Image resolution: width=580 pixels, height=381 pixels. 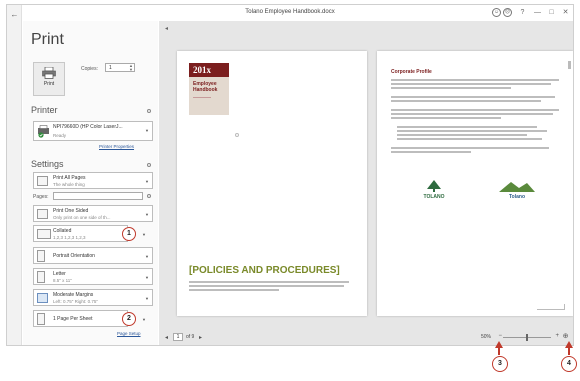 What do you see at coordinates (14, 175) in the screenshot?
I see `backstage-nav: ←` at bounding box center [14, 175].